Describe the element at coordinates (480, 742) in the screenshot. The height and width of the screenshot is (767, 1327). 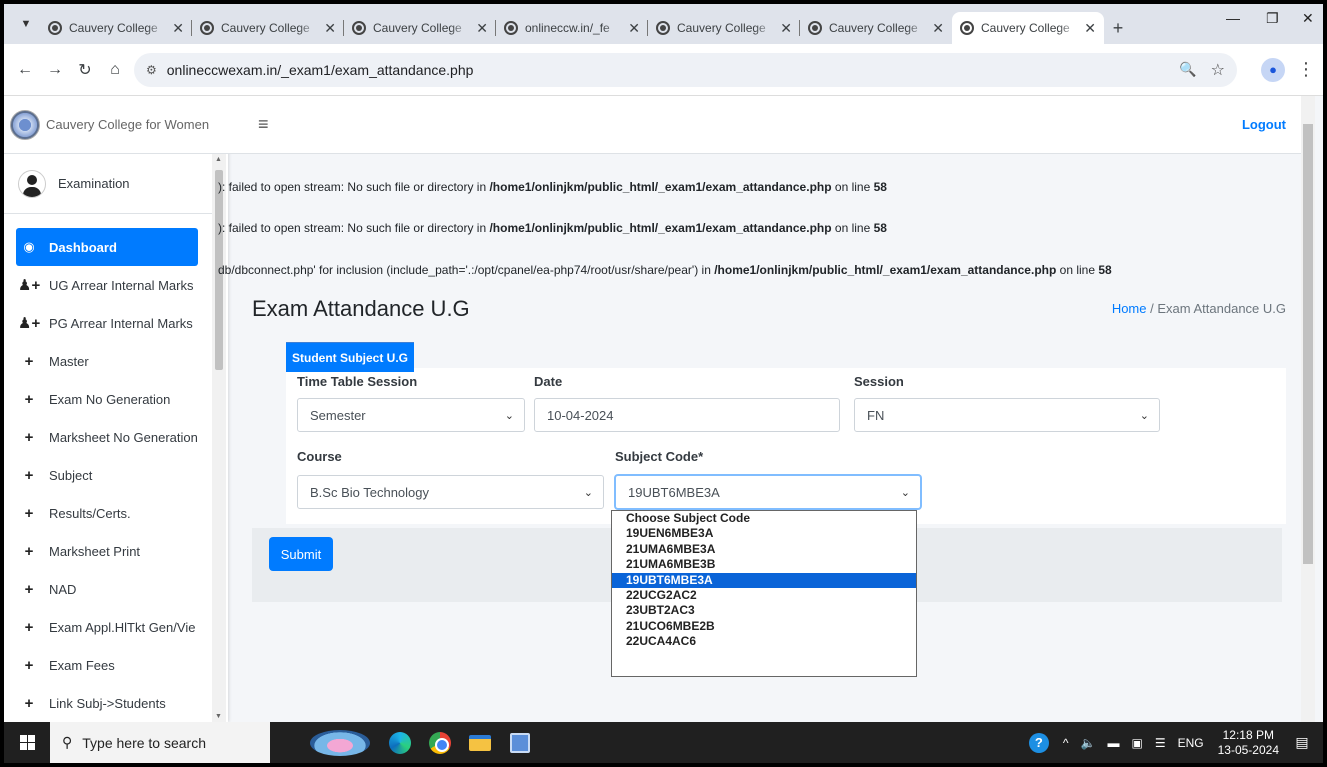
I see `file-explorer-icon` at that location.